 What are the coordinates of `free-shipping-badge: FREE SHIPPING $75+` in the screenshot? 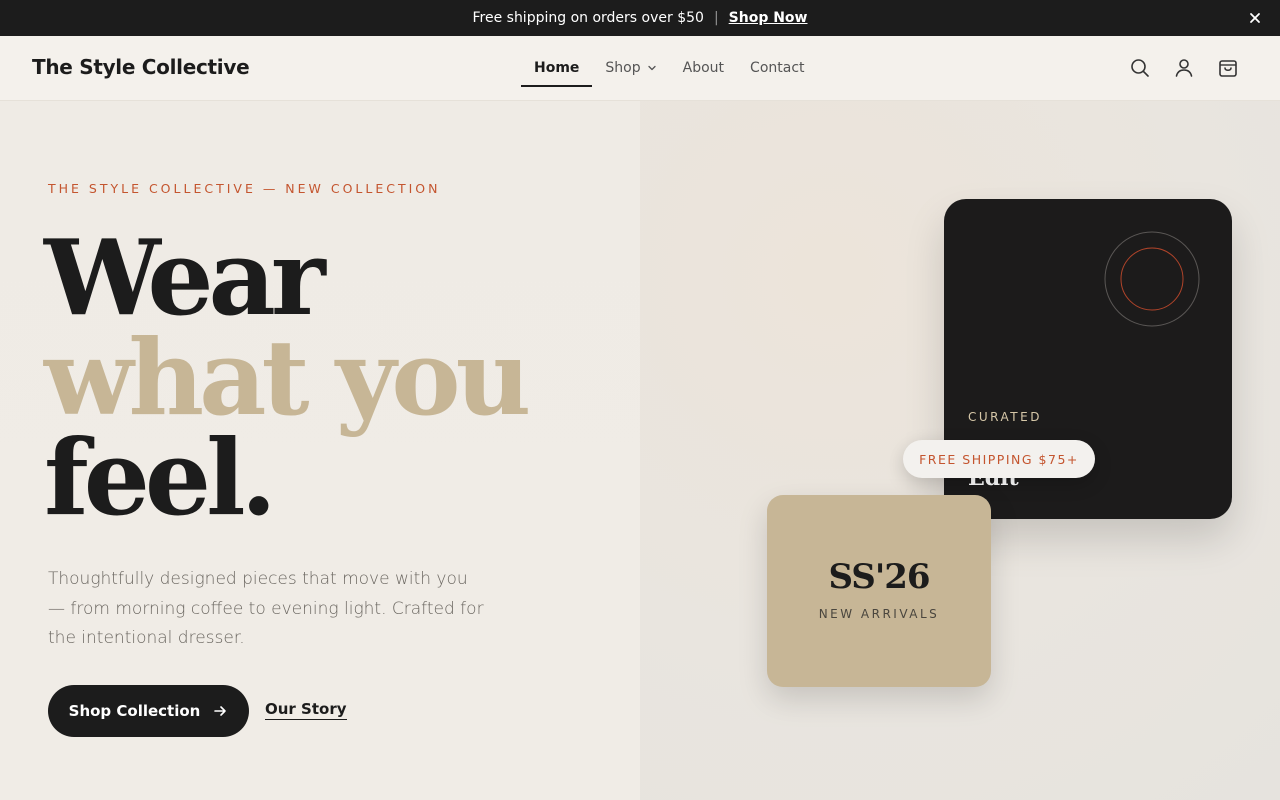 It's located at (999, 459).